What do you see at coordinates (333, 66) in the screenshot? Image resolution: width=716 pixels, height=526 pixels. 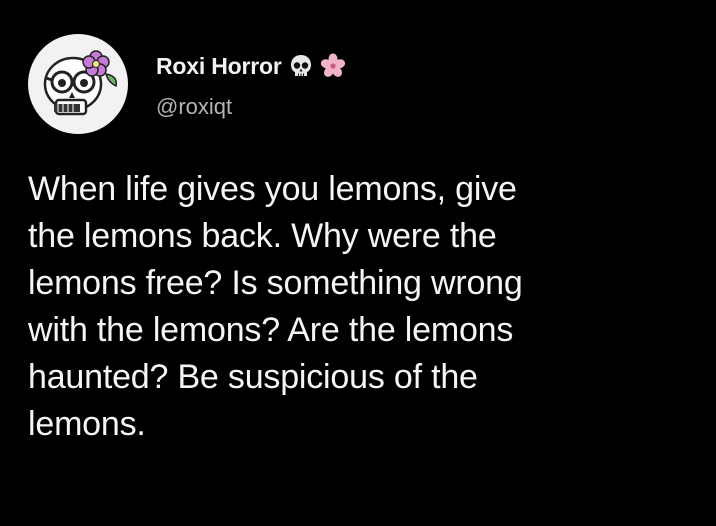 I see `cherry-blossom-icon` at bounding box center [333, 66].